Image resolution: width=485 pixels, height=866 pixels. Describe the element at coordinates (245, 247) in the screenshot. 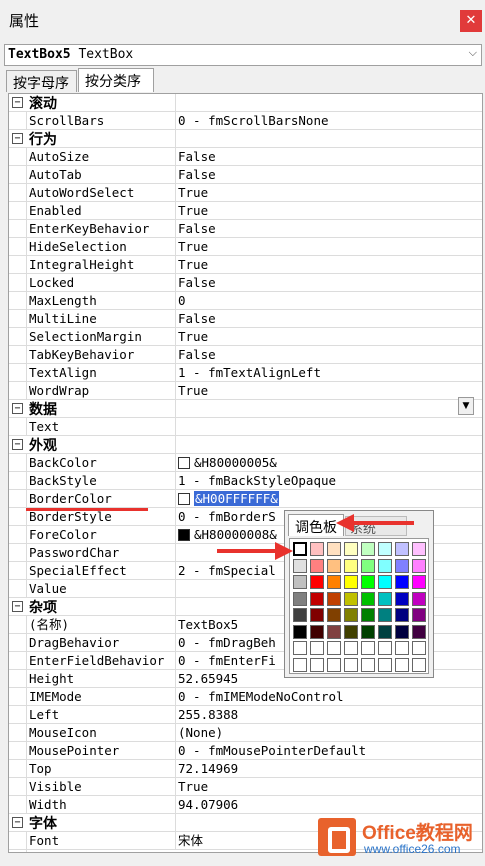

I see `property-row: HideSelection True` at that location.